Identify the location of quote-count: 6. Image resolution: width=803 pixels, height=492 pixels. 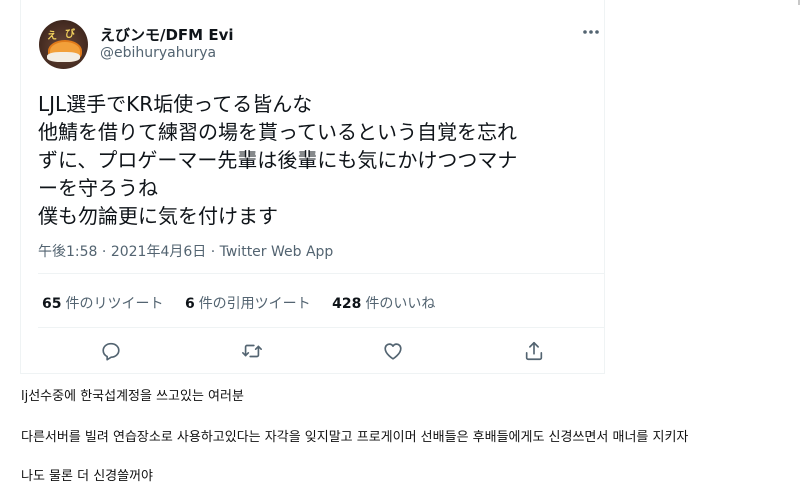
(189, 304).